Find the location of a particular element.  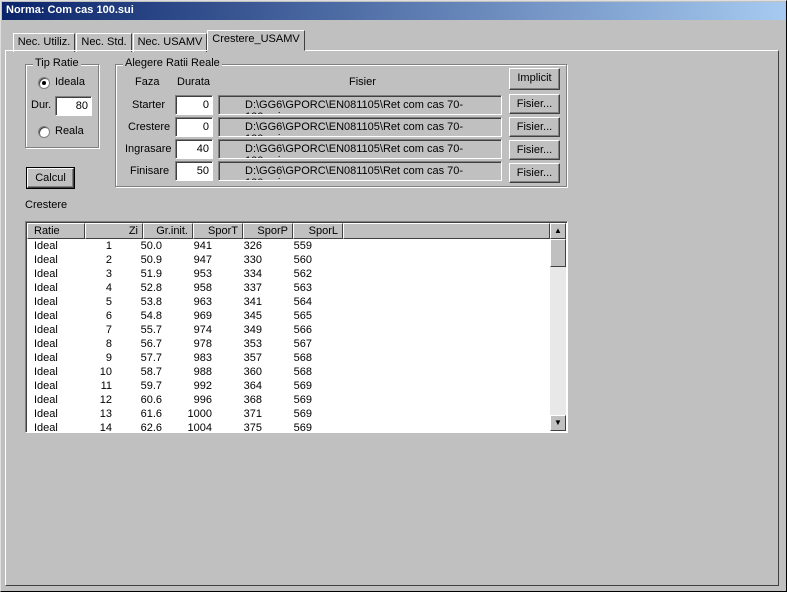

cell-sporp: 330 is located at coordinates (252, 260).